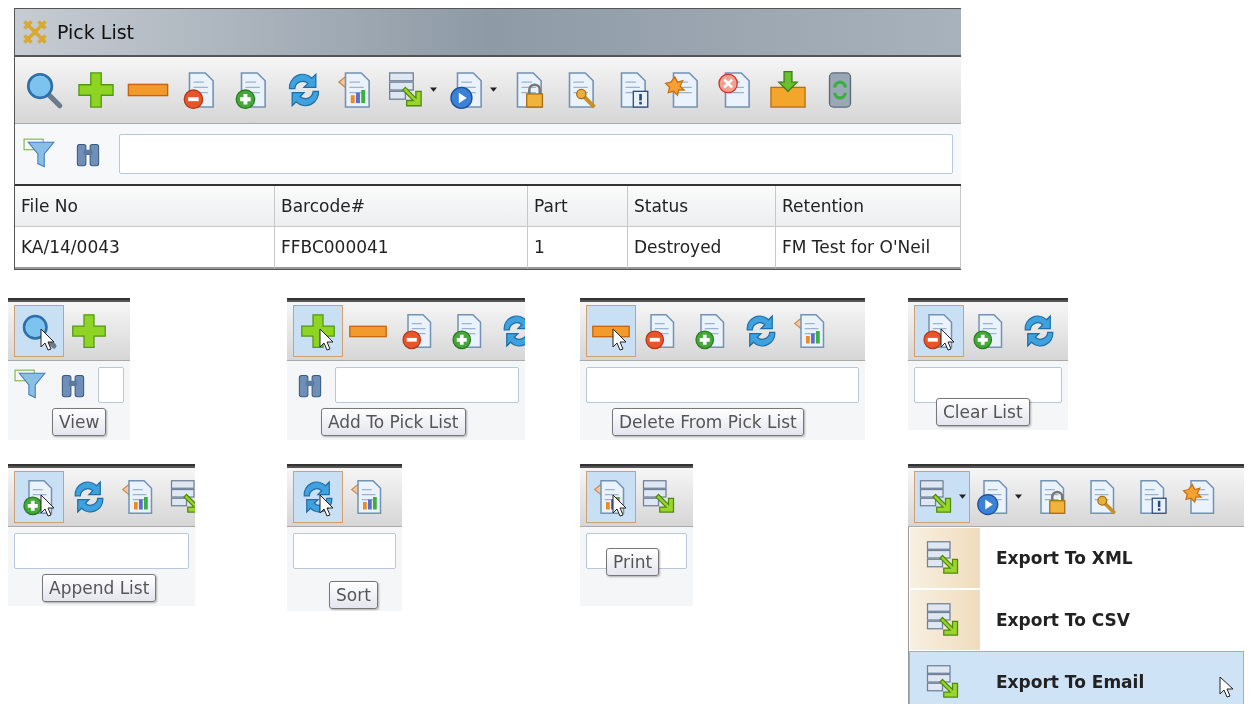 This screenshot has height=713, width=1250. I want to click on tooltip: View, so click(79, 422).